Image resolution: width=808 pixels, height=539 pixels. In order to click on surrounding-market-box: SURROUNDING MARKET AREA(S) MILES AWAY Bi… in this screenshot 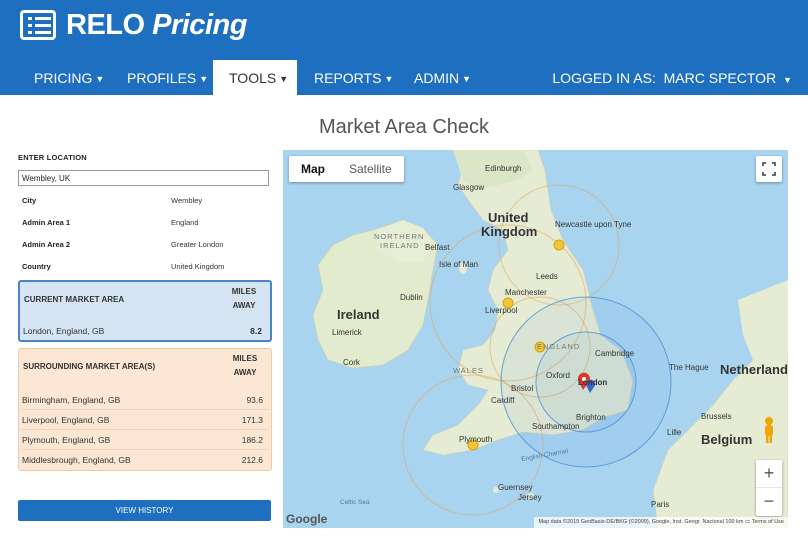, I will do `click(145, 409)`.